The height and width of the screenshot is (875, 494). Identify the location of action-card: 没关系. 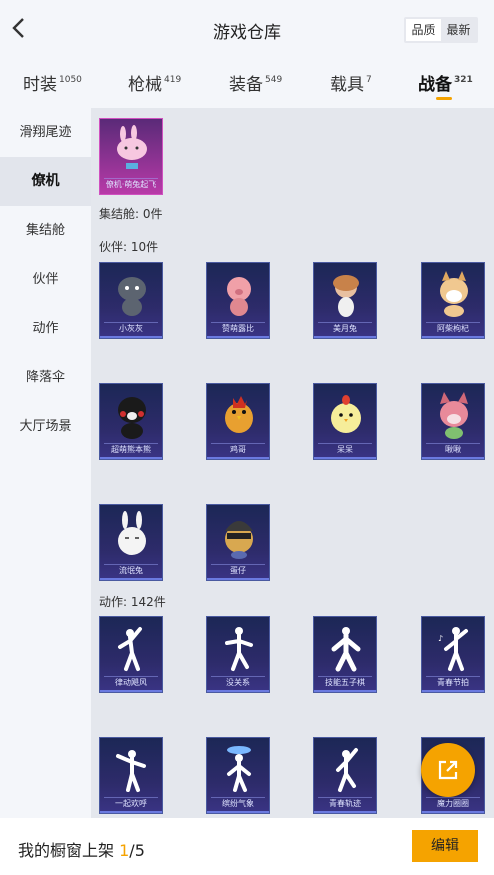
(238, 654).